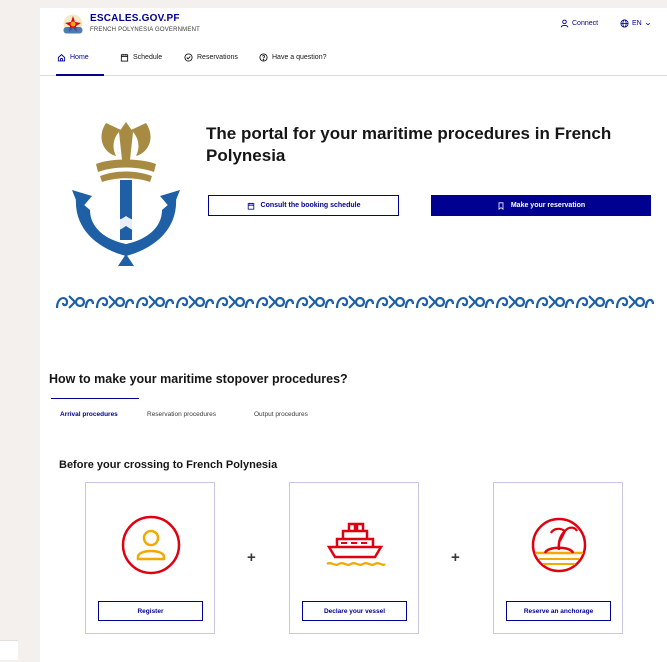 This screenshot has width=667, height=662. I want to click on globe-icon, so click(624, 23).